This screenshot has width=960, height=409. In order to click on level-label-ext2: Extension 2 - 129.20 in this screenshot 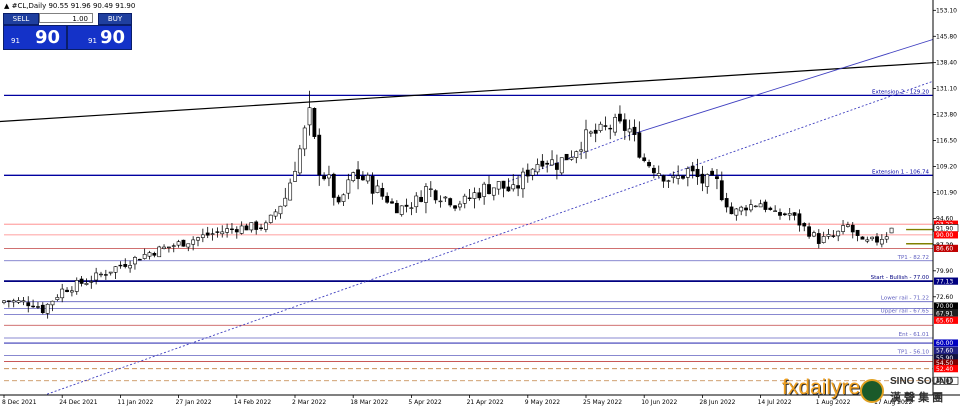, I will do `click(900, 92)`.